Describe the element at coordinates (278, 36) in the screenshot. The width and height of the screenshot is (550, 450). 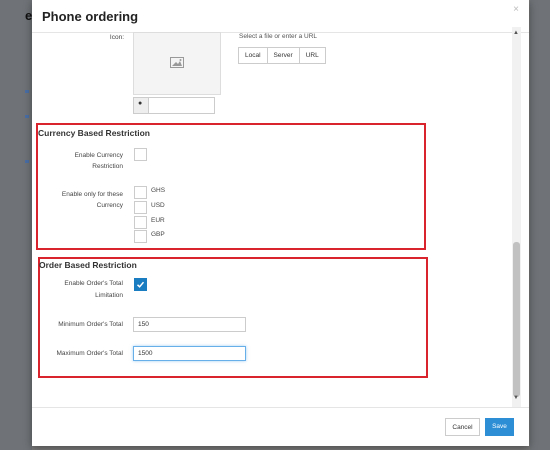
I see `file-select-hint: Select a file or enter a URL` at that location.